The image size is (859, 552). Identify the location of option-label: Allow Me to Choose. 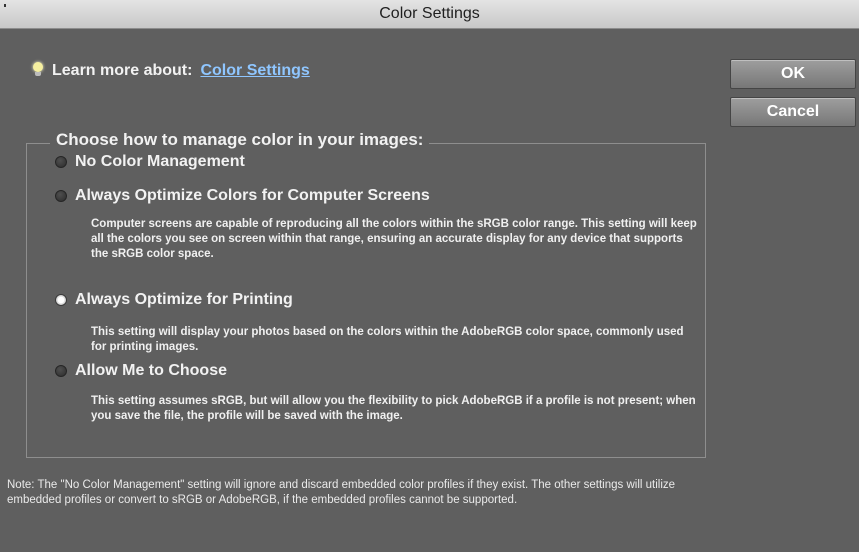
(151, 370).